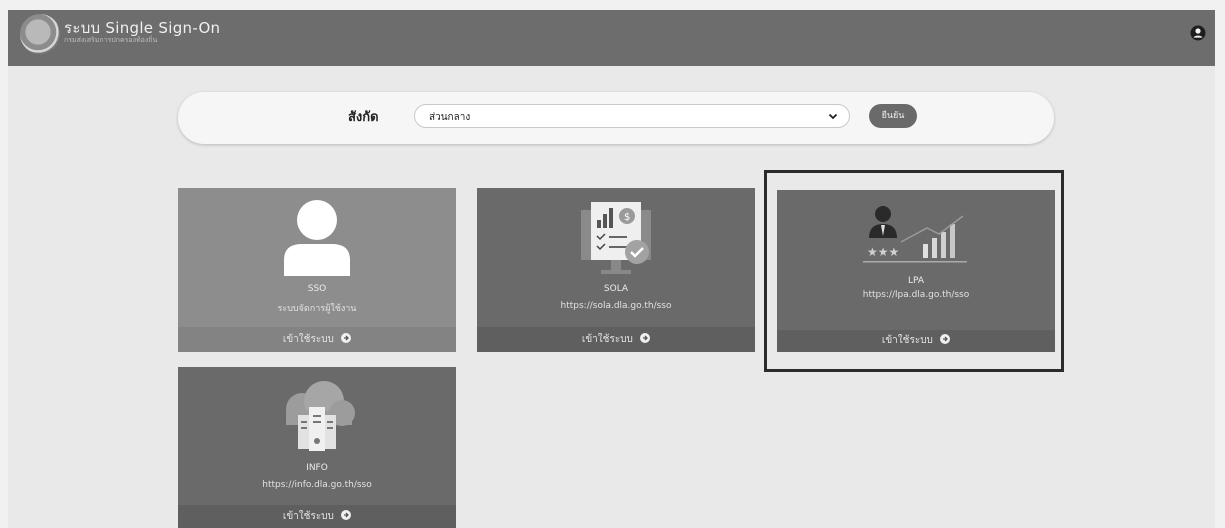 The height and width of the screenshot is (528, 1225). What do you see at coordinates (320, 416) in the screenshot?
I see `cloud-server-icon` at bounding box center [320, 416].